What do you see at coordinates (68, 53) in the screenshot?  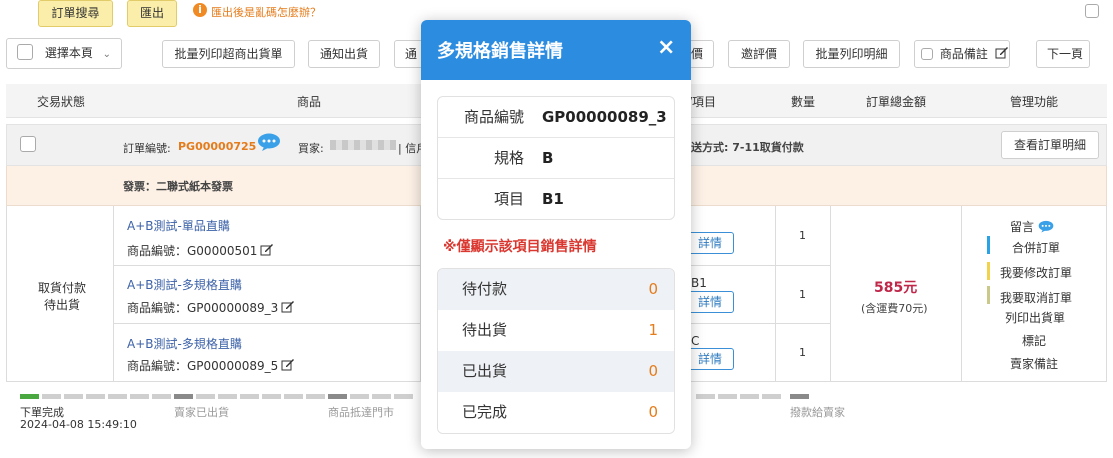 I see `select-page-label: 選擇本頁` at bounding box center [68, 53].